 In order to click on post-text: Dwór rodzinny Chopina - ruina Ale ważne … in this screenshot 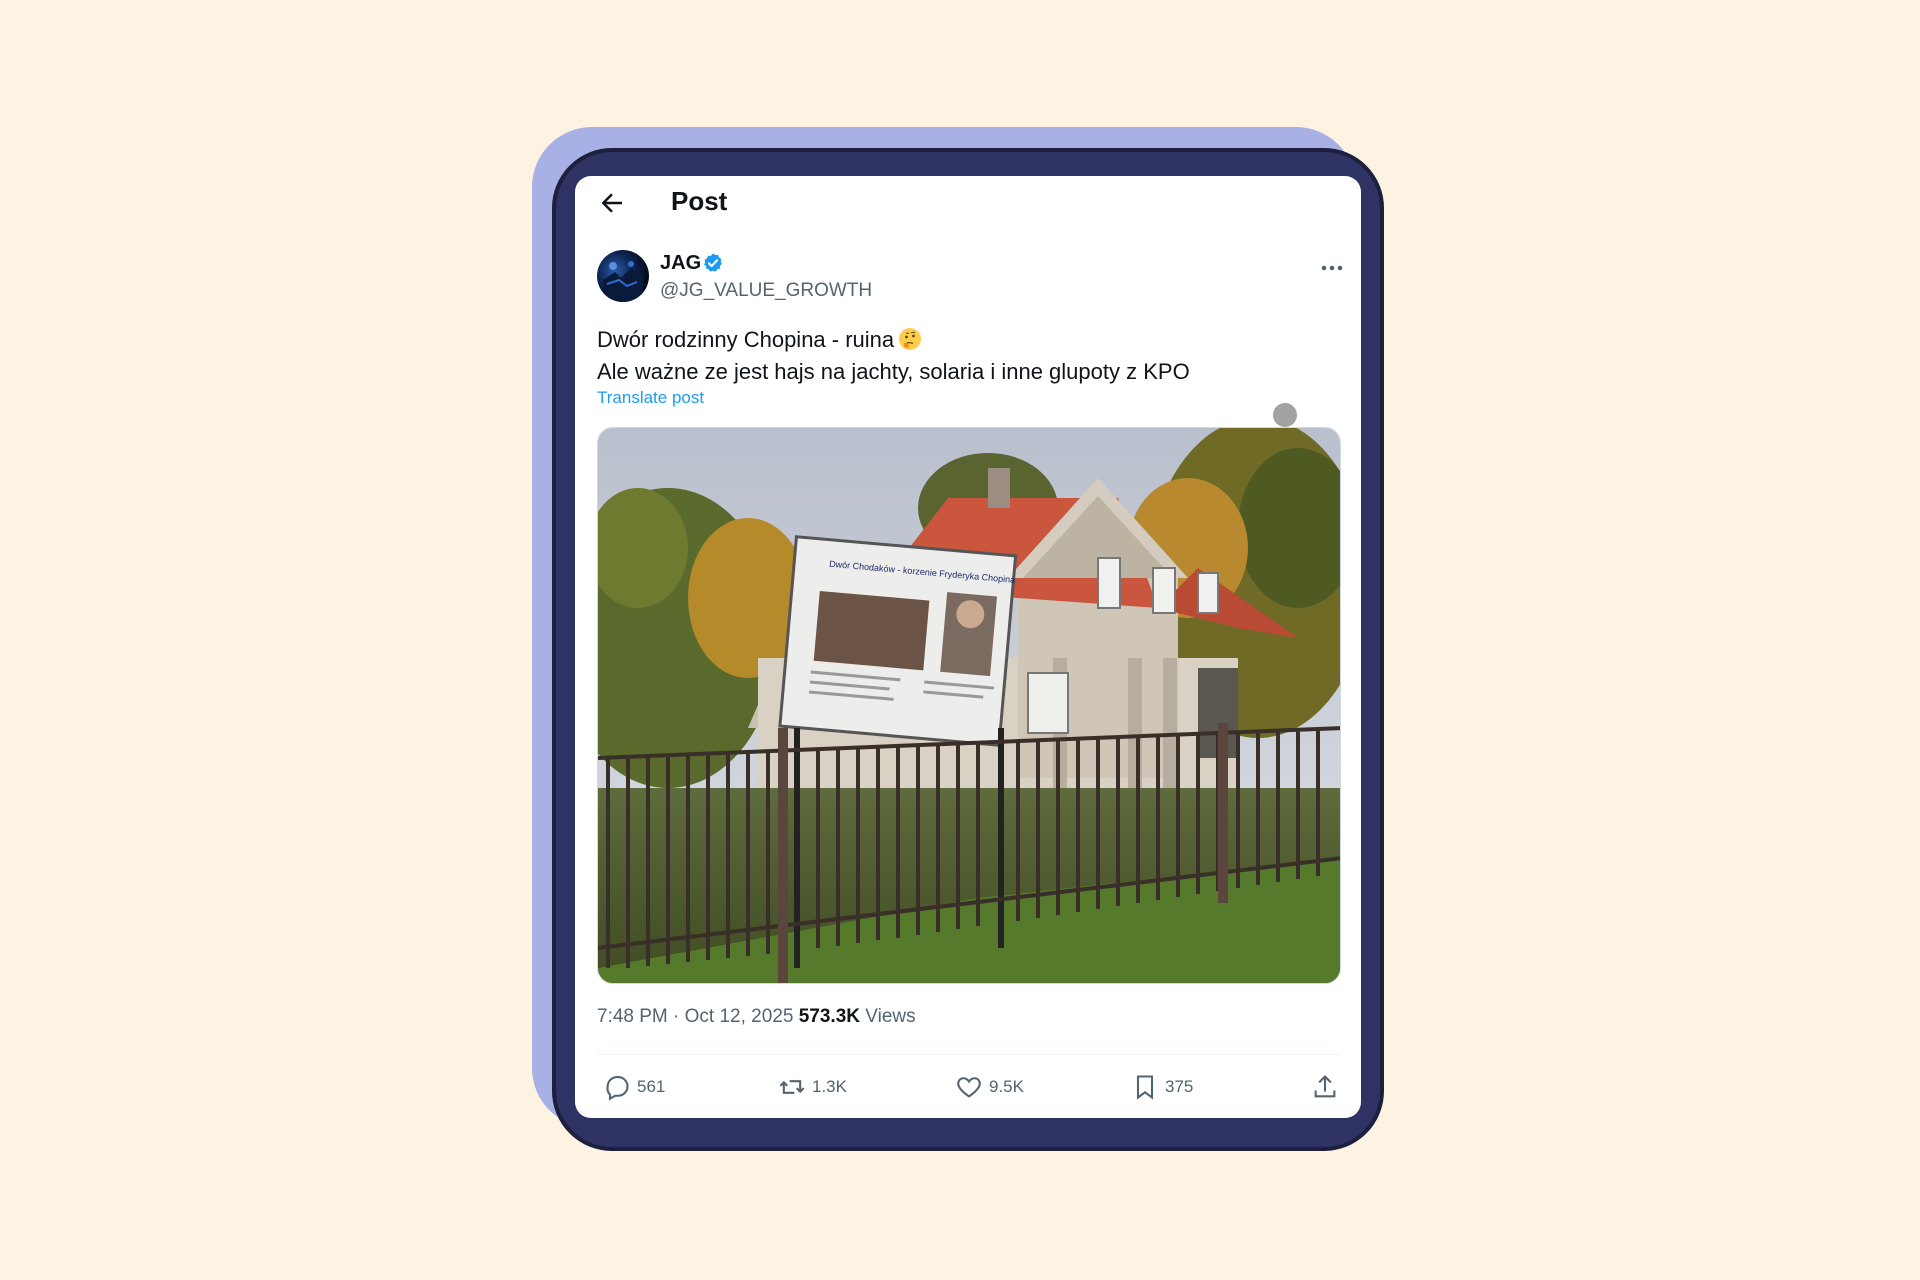, I will do `click(967, 356)`.